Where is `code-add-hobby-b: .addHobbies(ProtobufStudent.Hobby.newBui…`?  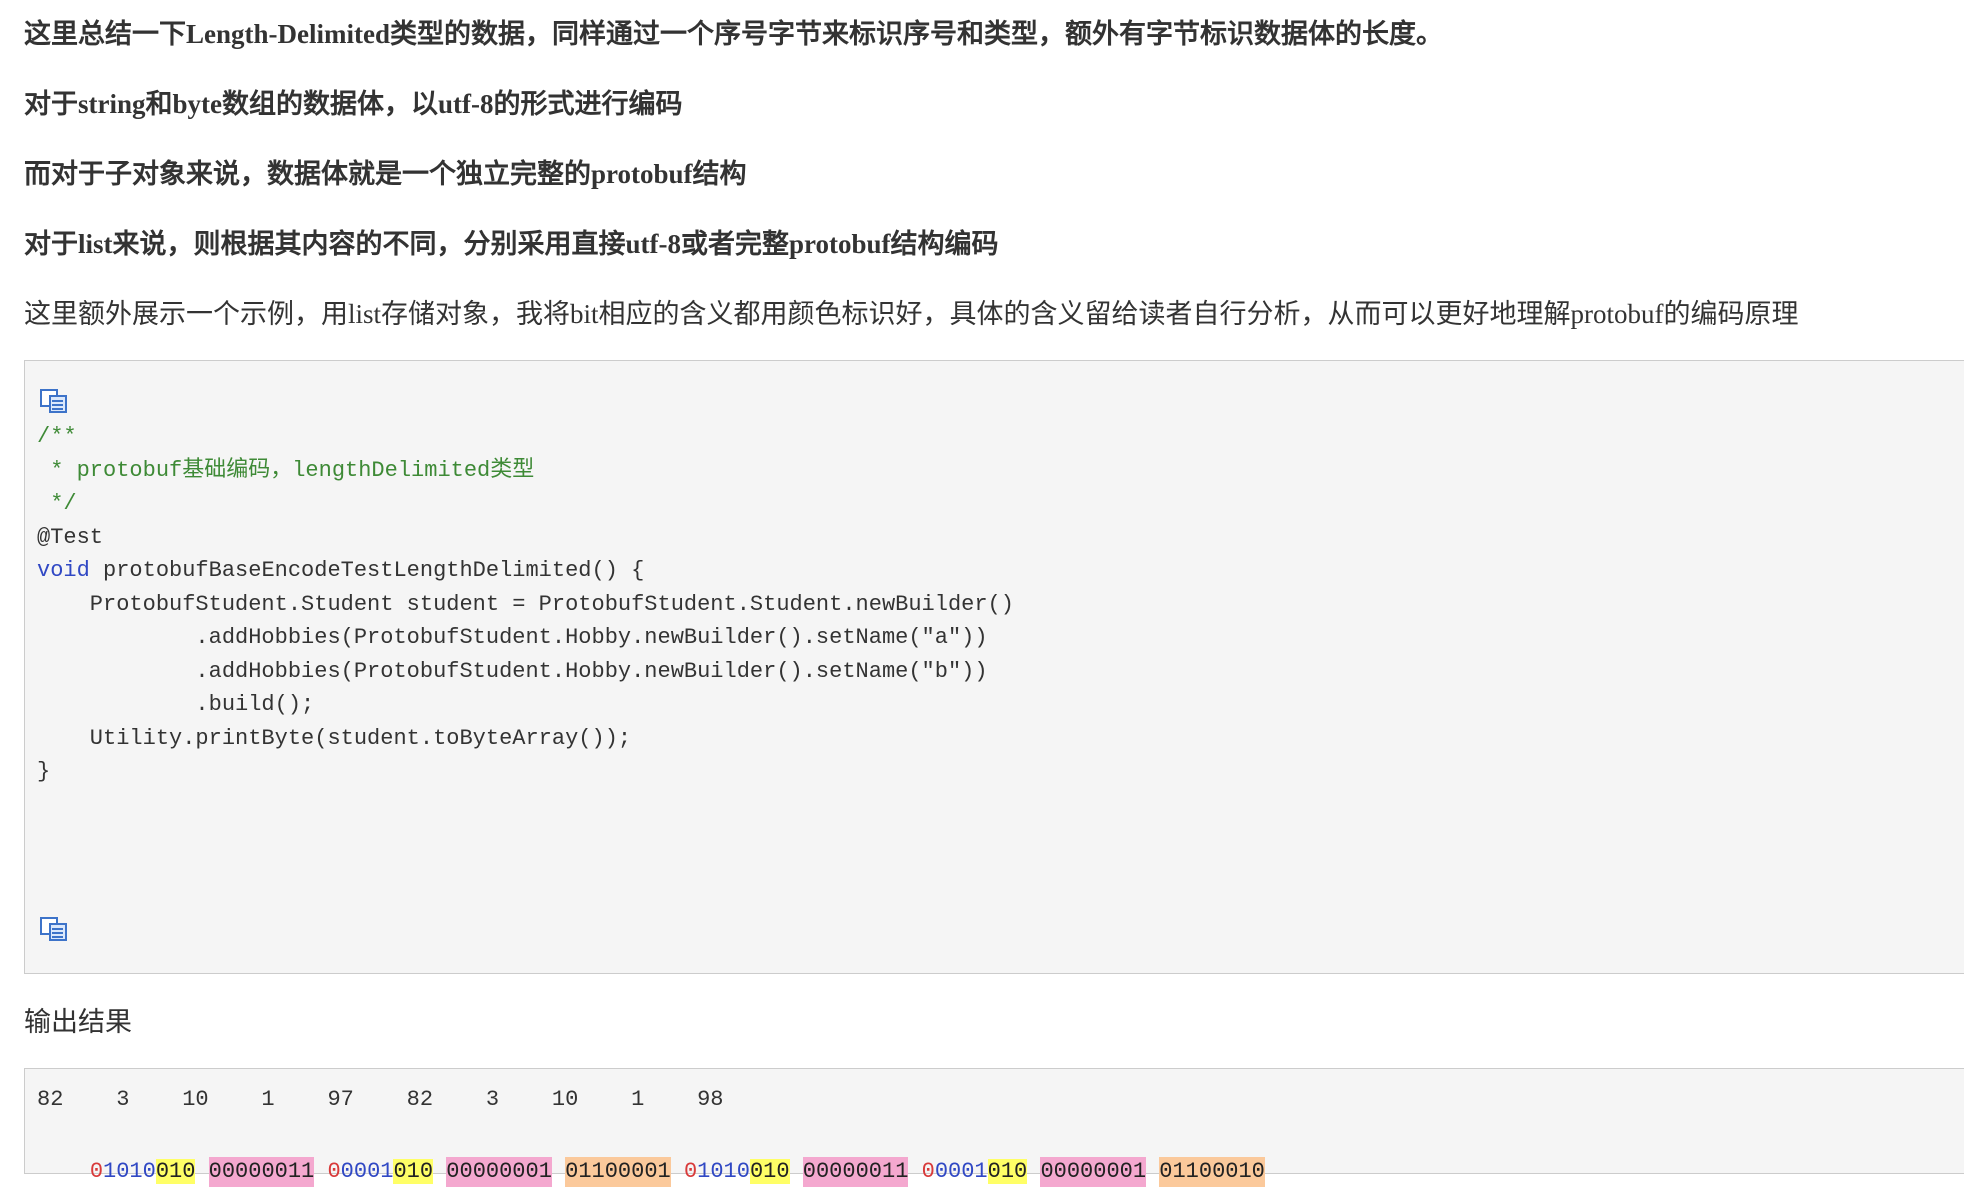 code-add-hobby-b: .addHobbies(ProtobufStudent.Hobby.newBui… is located at coordinates (512, 671).